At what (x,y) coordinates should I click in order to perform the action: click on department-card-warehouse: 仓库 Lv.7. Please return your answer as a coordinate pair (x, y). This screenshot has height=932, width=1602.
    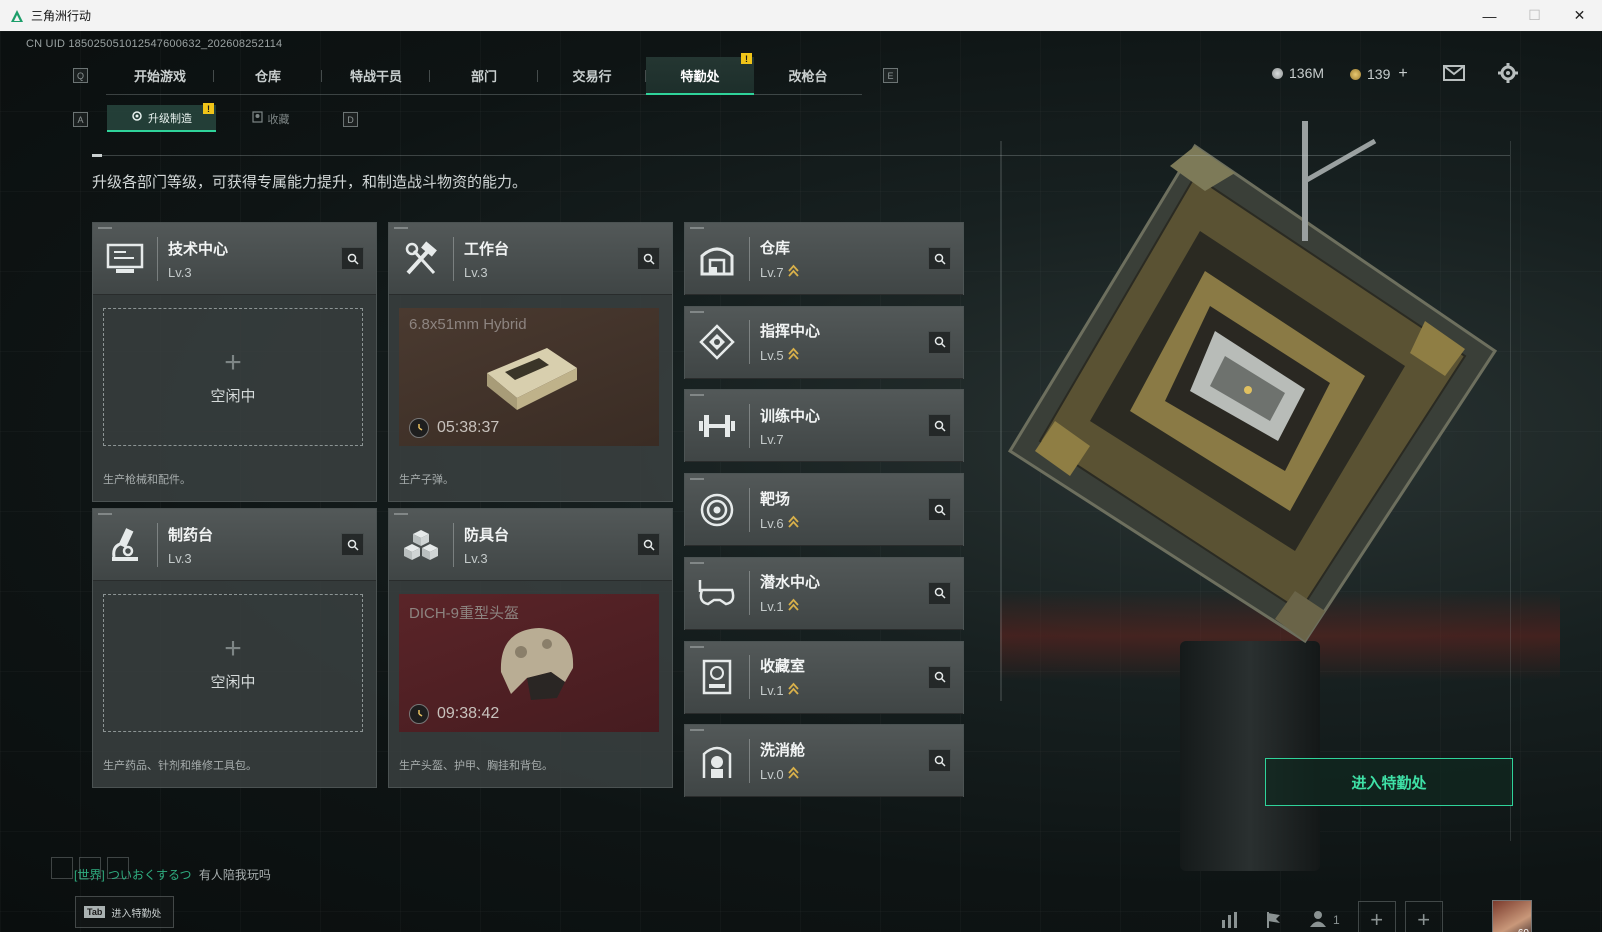
    Looking at the image, I should click on (824, 258).